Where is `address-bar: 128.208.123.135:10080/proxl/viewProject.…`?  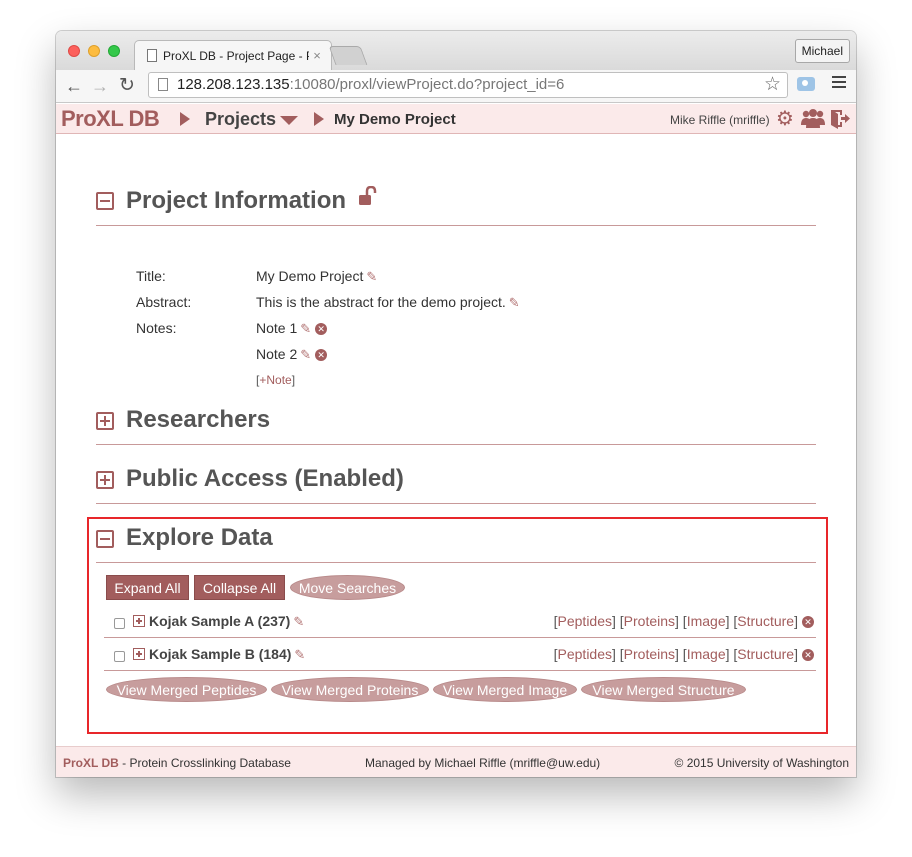 address-bar: 128.208.123.135:10080/proxl/viewProject.… is located at coordinates (468, 85).